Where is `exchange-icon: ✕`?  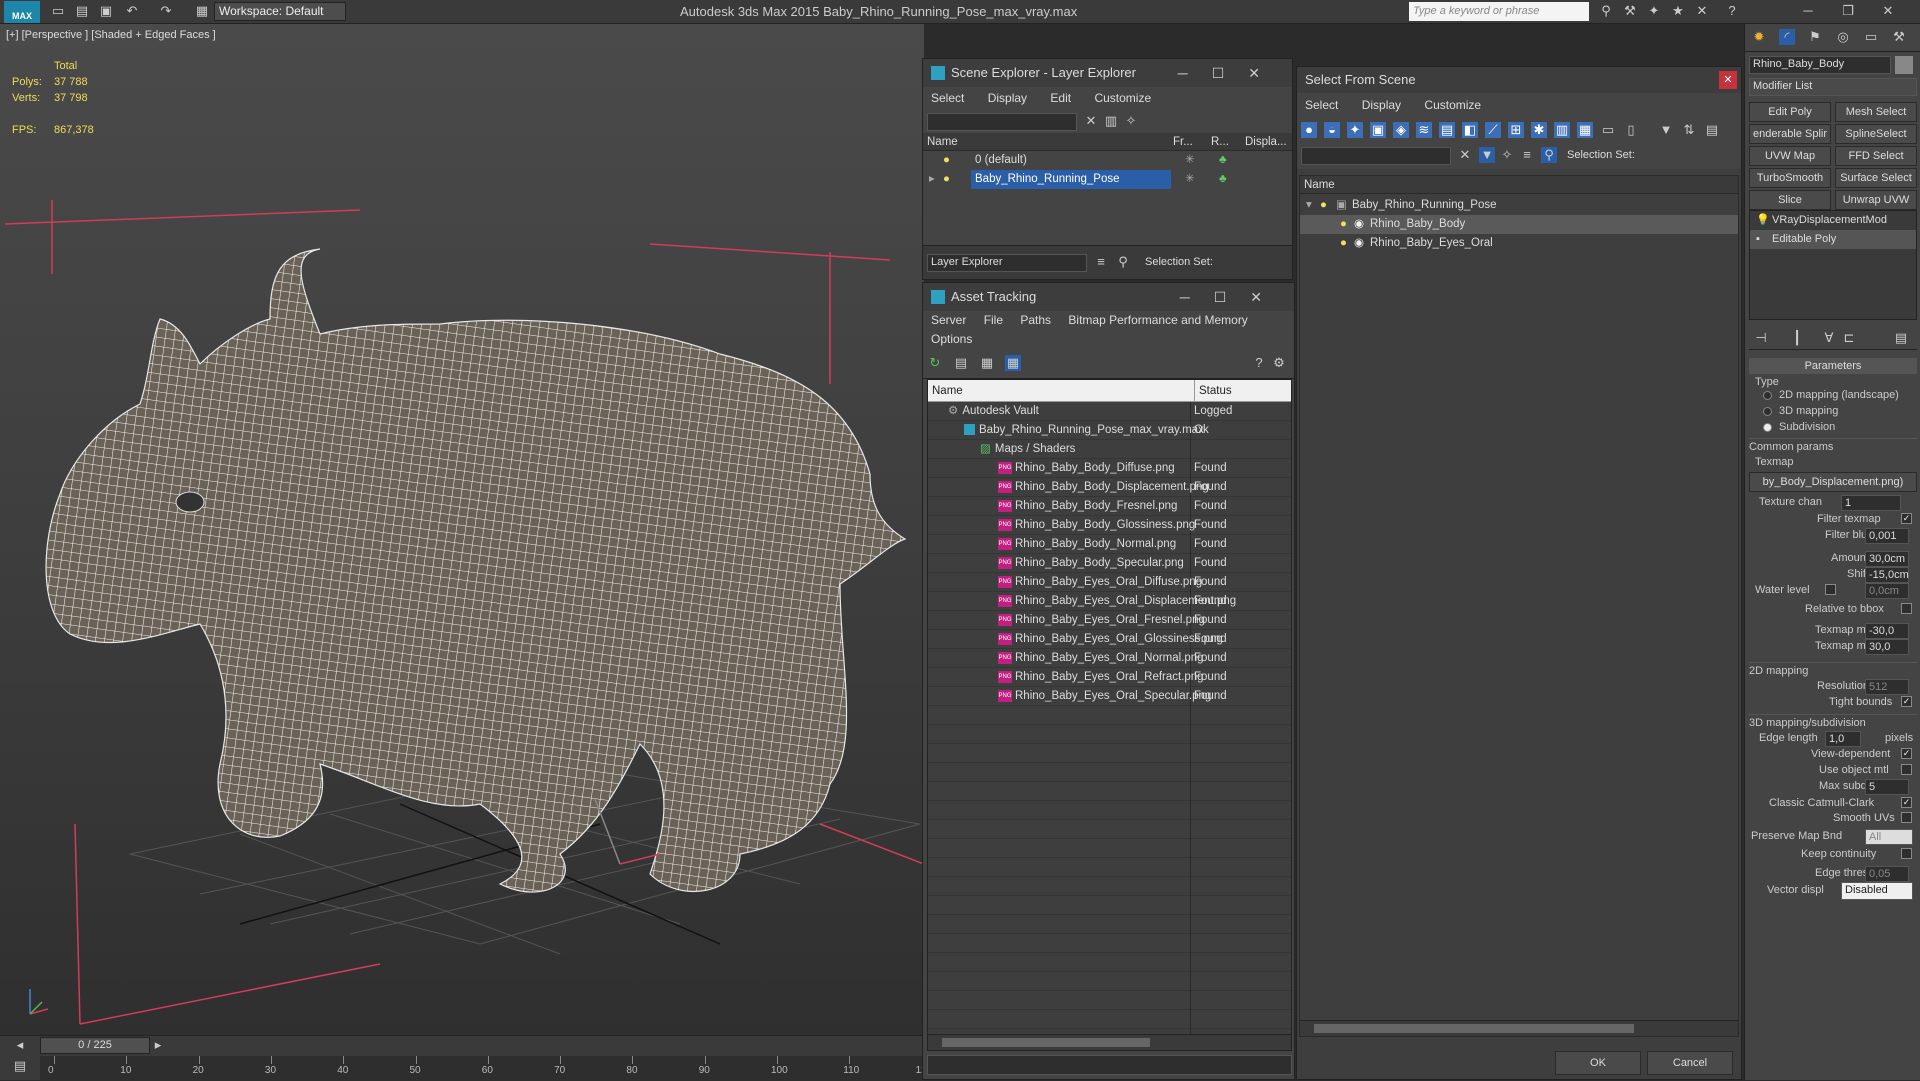 exchange-icon: ✕ is located at coordinates (1702, 11).